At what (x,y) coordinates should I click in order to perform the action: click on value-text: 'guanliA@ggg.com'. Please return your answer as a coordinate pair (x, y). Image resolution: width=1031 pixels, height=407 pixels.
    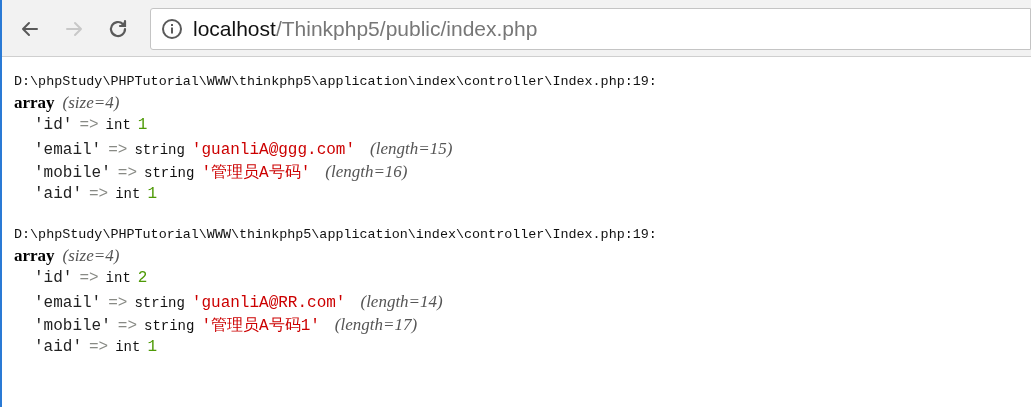
    Looking at the image, I should click on (273, 150).